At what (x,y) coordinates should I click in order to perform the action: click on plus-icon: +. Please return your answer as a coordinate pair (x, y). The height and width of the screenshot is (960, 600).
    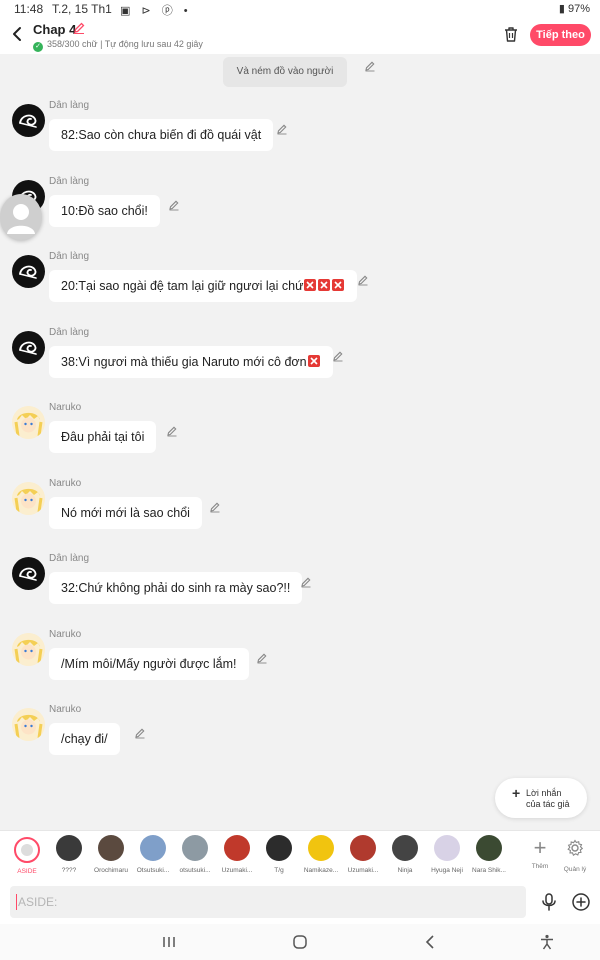
    Looking at the image, I should click on (516, 793).